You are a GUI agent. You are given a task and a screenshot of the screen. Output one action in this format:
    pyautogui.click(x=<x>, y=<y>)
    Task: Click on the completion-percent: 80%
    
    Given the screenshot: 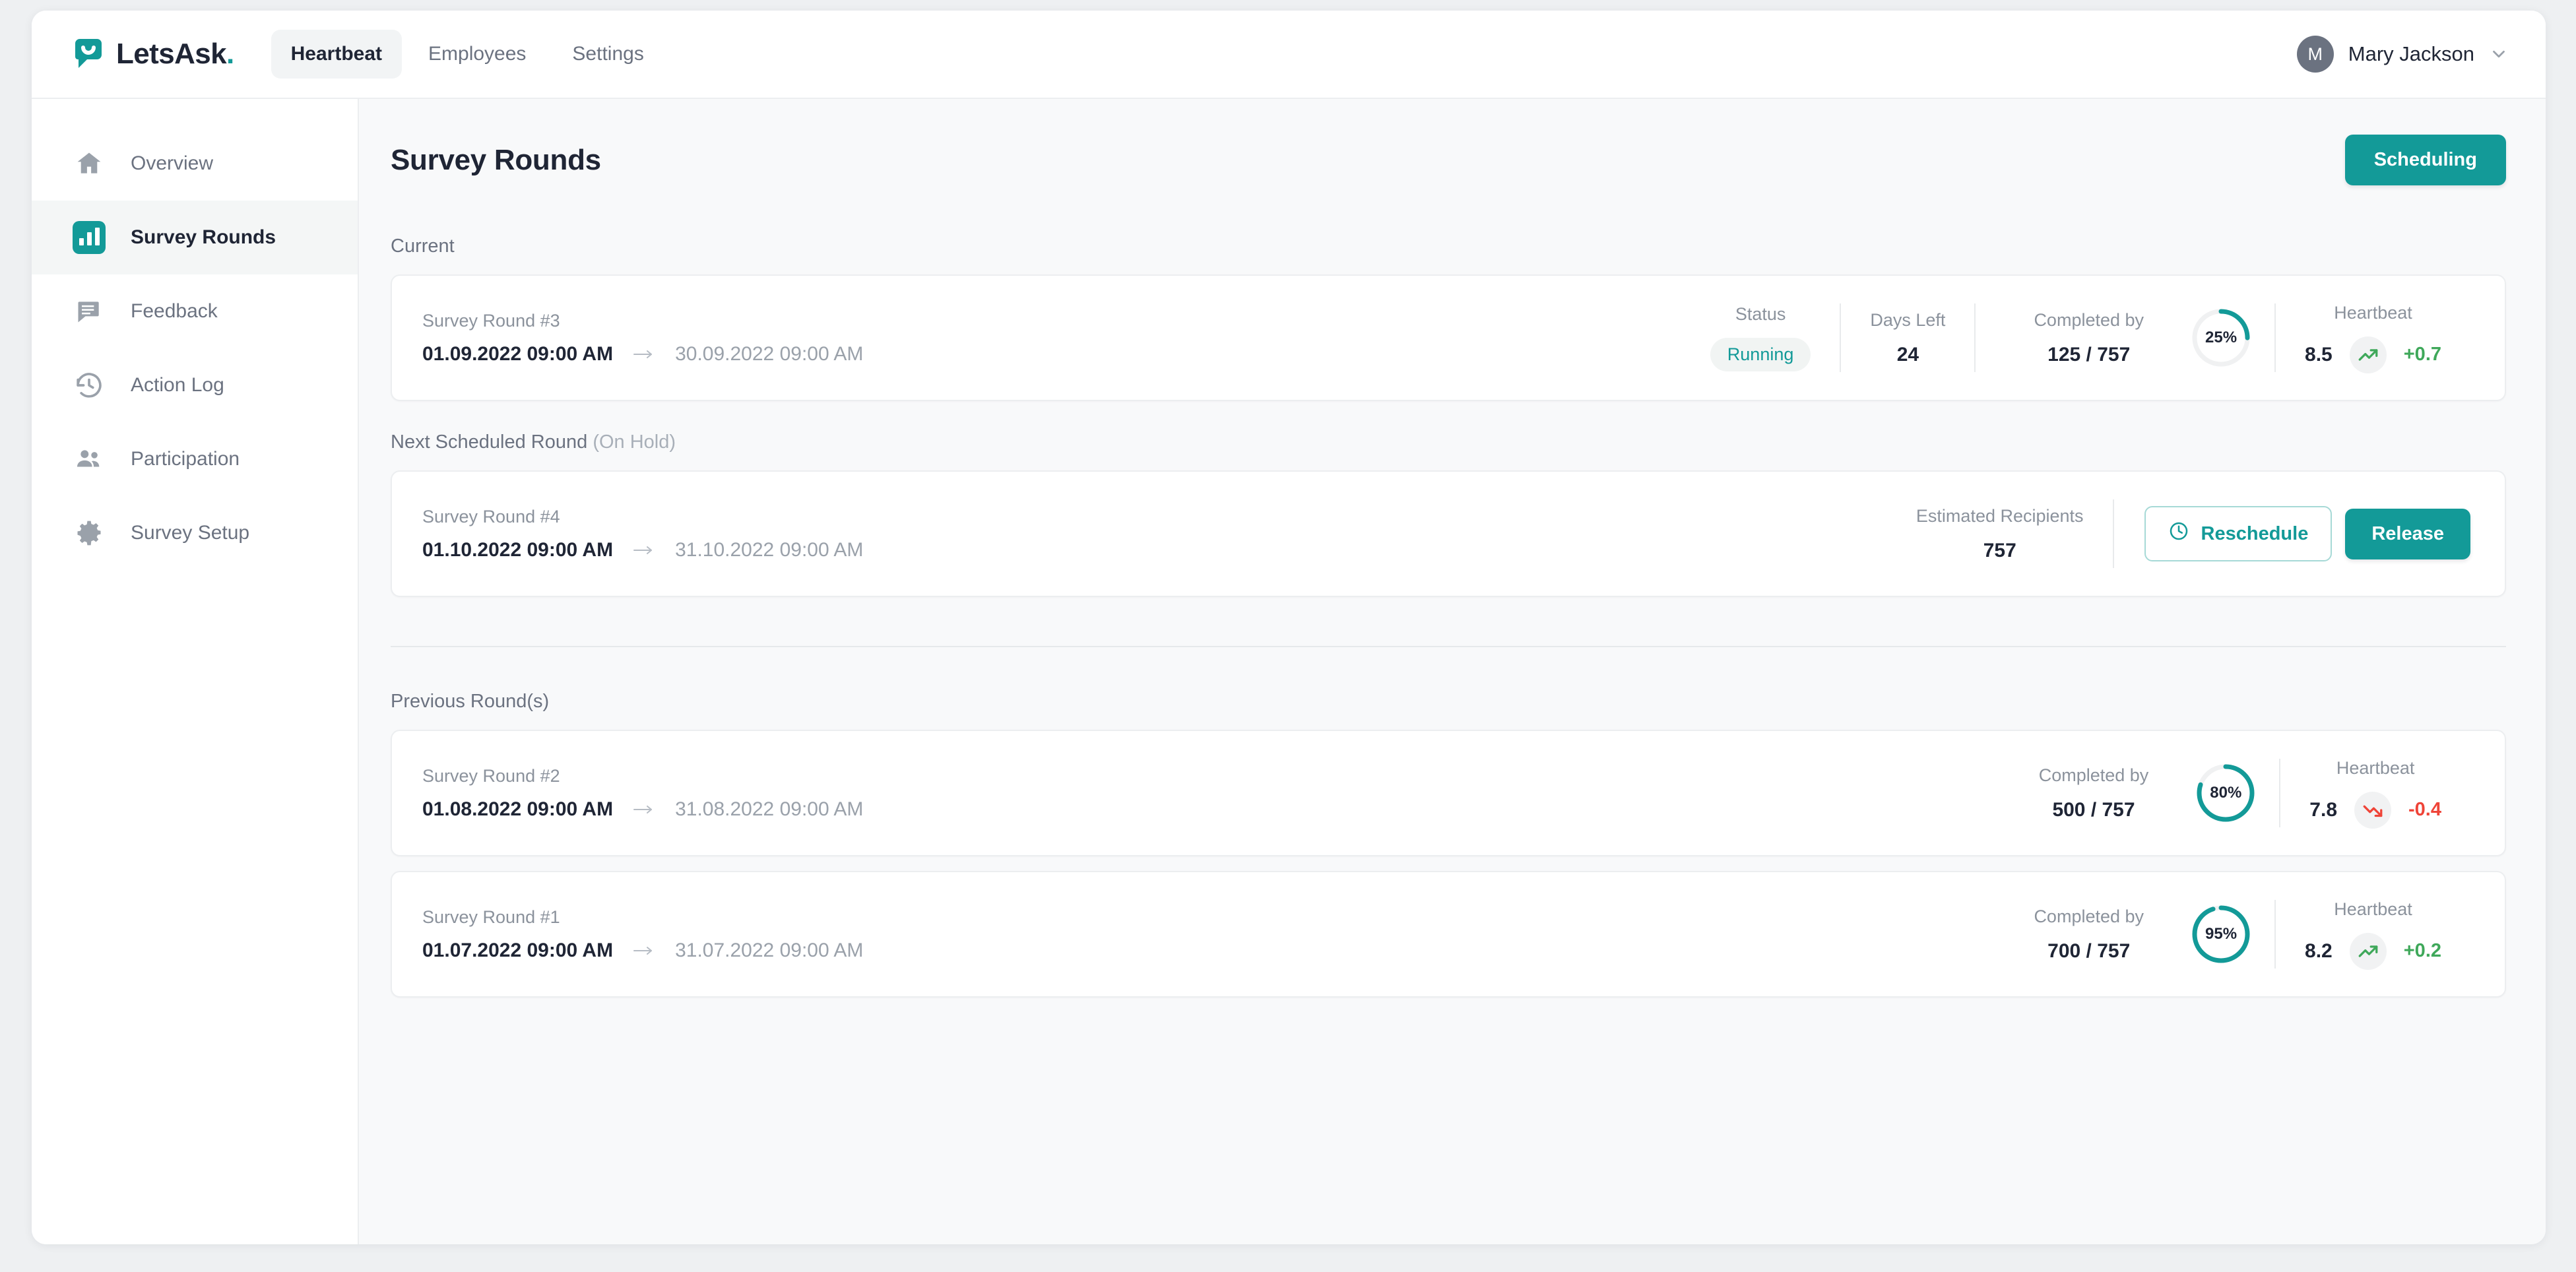 What is the action you would take?
    pyautogui.click(x=2226, y=793)
    